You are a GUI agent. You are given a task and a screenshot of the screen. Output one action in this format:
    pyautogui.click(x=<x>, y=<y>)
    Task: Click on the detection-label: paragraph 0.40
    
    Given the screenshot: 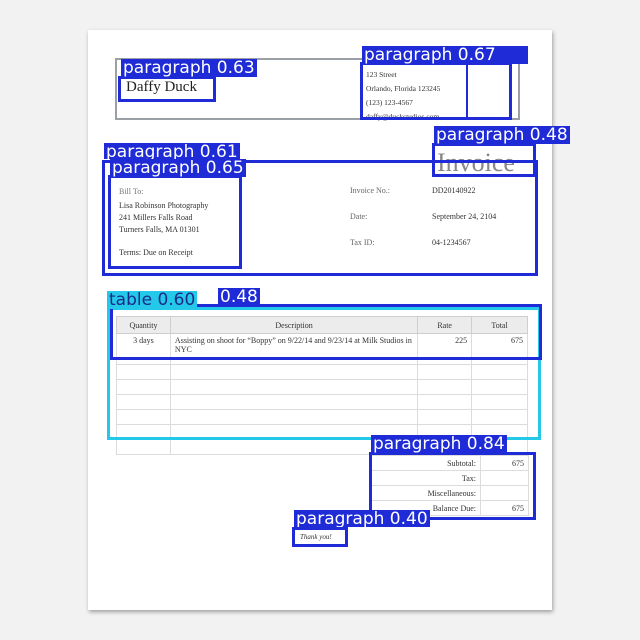 What is the action you would take?
    pyautogui.click(x=362, y=518)
    